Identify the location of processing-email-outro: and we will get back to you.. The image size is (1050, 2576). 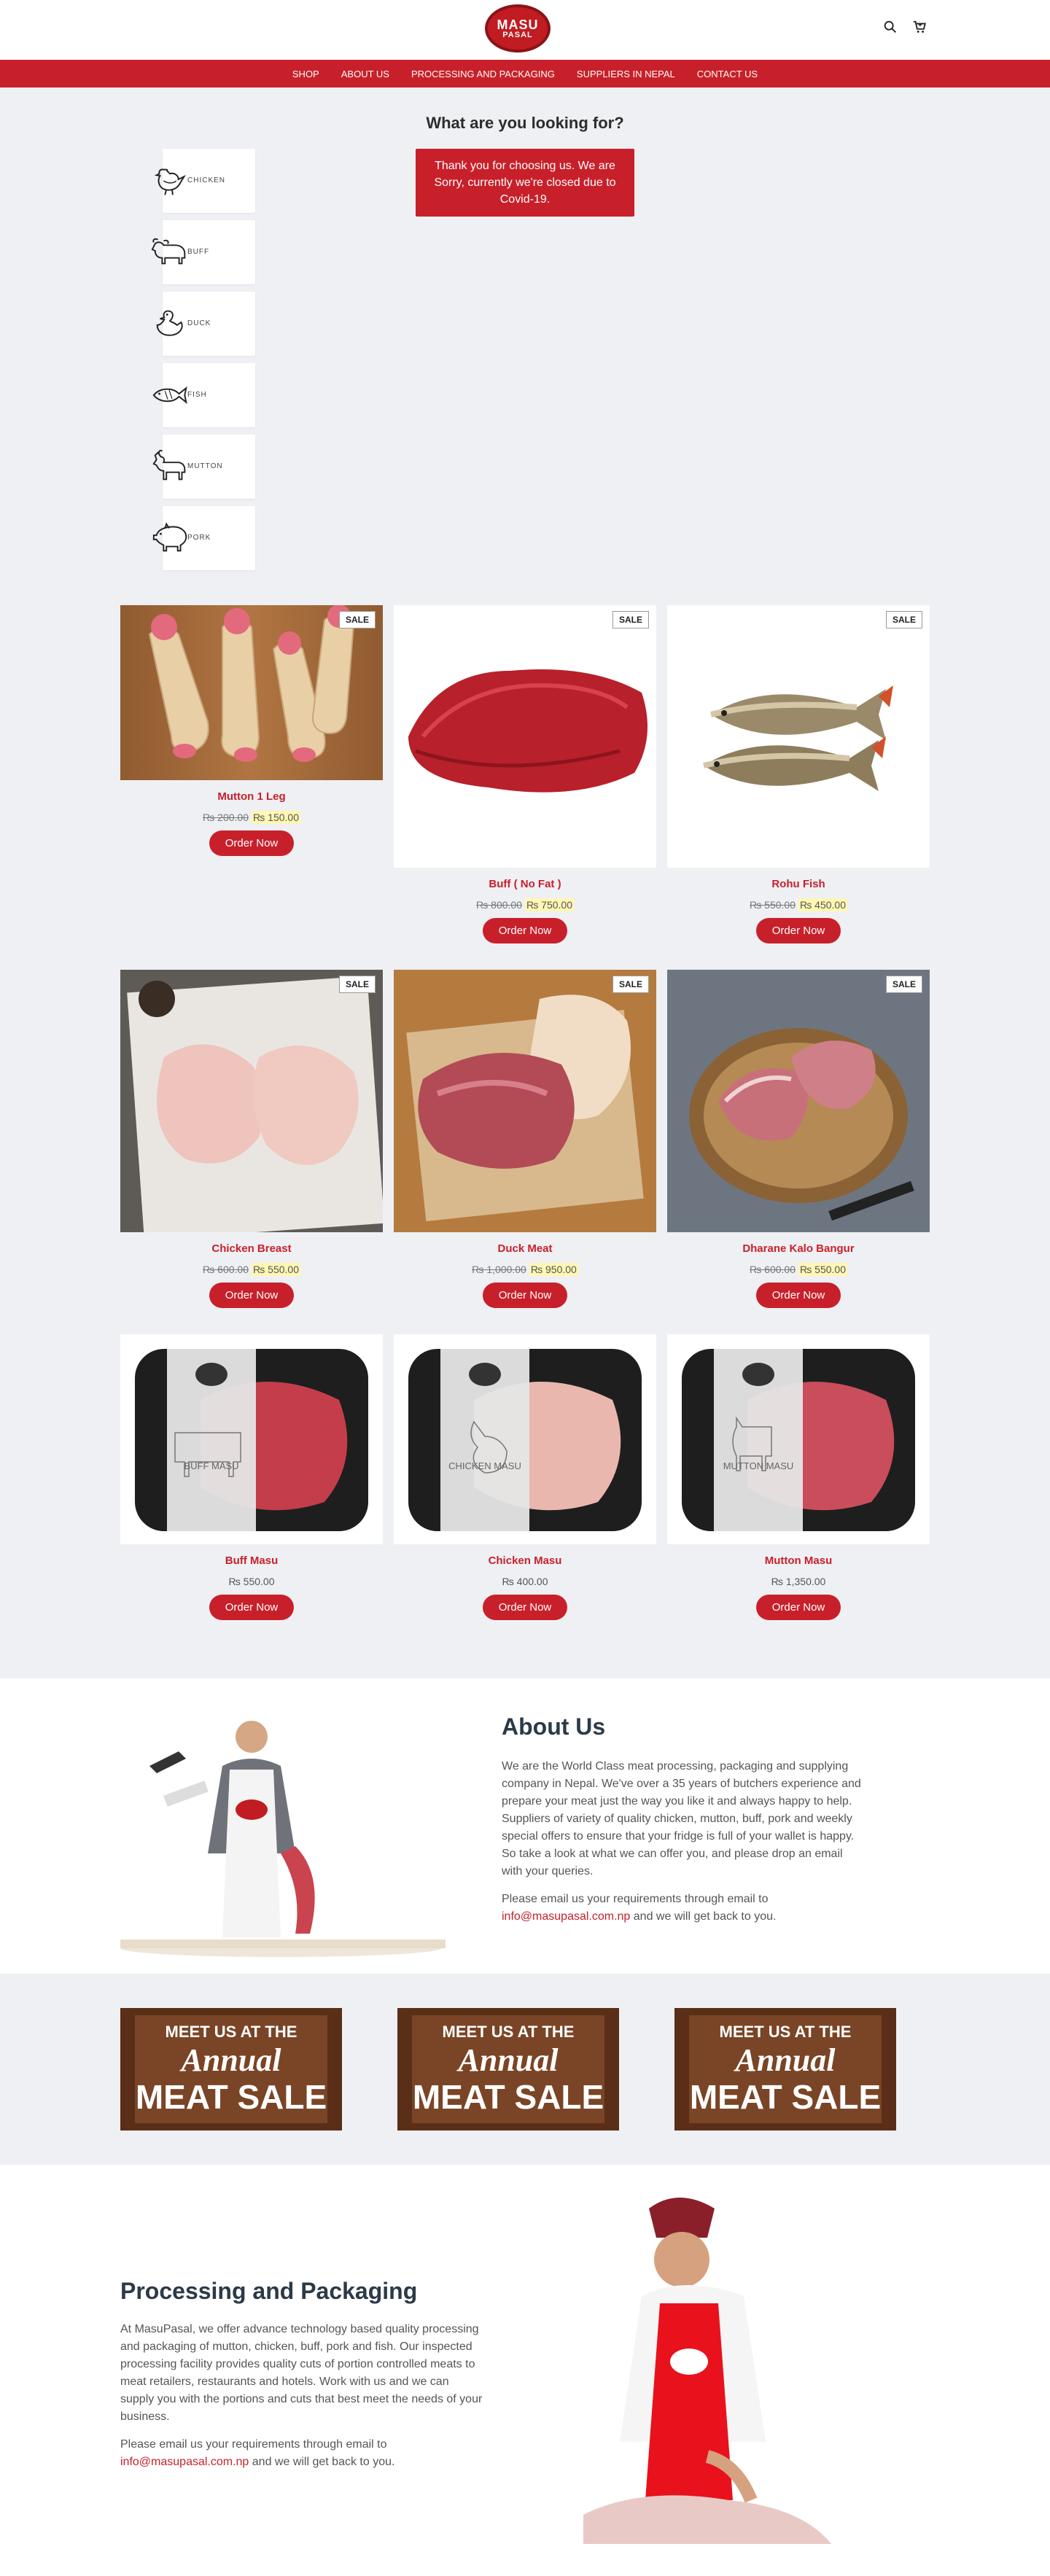
(323, 2462).